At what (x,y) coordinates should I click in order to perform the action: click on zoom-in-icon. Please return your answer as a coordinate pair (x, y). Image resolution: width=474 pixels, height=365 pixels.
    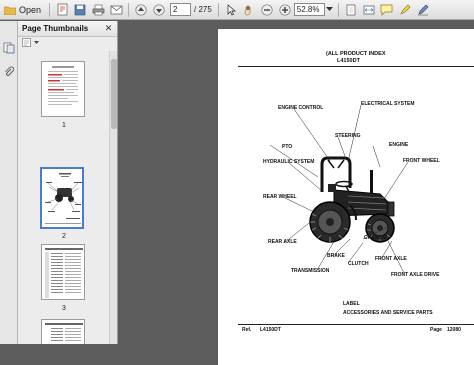
    Looking at the image, I should click on (285, 9).